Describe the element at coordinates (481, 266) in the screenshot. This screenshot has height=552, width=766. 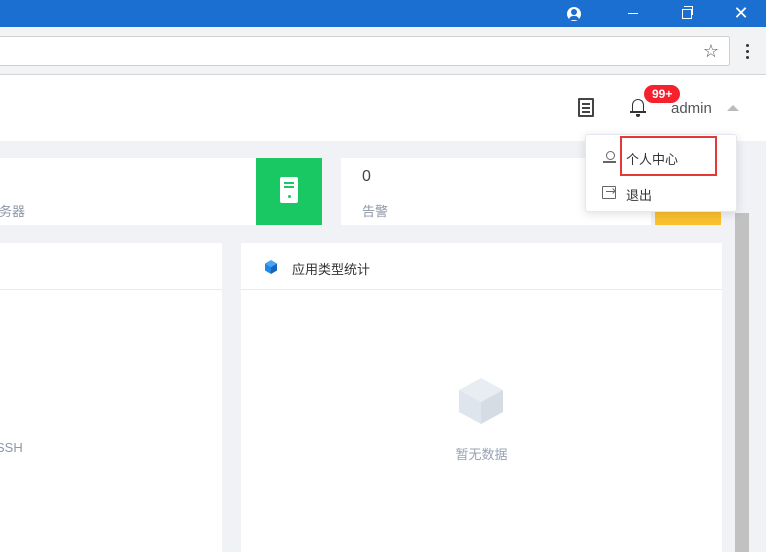
I see `app-type-panel-header: 应用类型统计` at that location.